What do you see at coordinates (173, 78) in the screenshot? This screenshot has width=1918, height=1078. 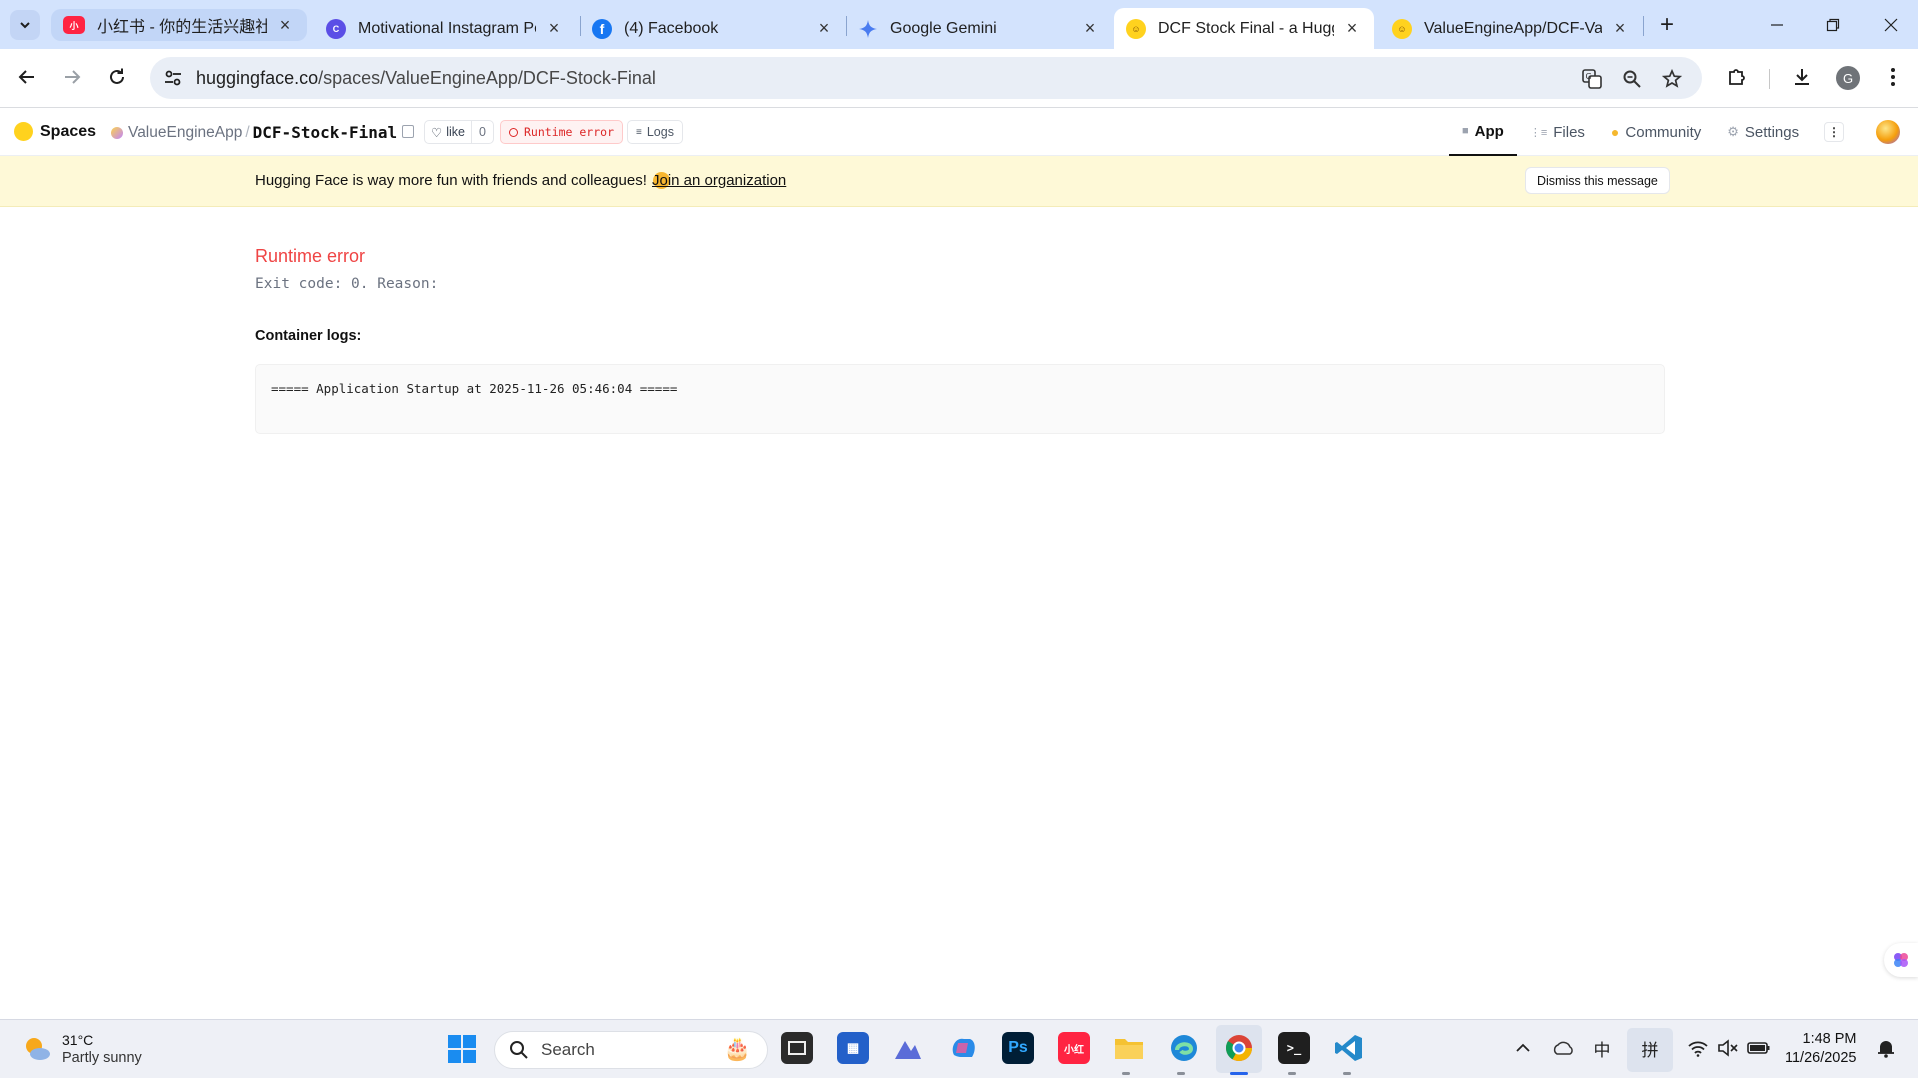 I see `site-settings-icon` at bounding box center [173, 78].